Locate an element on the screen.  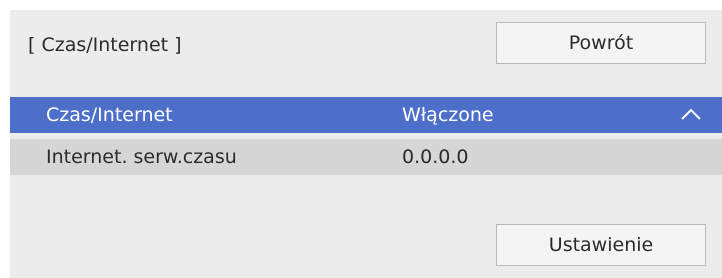
setting-row-value: Włączone is located at coordinates (448, 115).